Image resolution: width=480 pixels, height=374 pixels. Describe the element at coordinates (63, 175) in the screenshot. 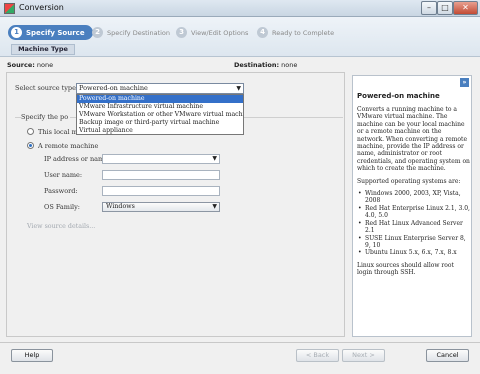

I see `user-name-label: User name:` at that location.